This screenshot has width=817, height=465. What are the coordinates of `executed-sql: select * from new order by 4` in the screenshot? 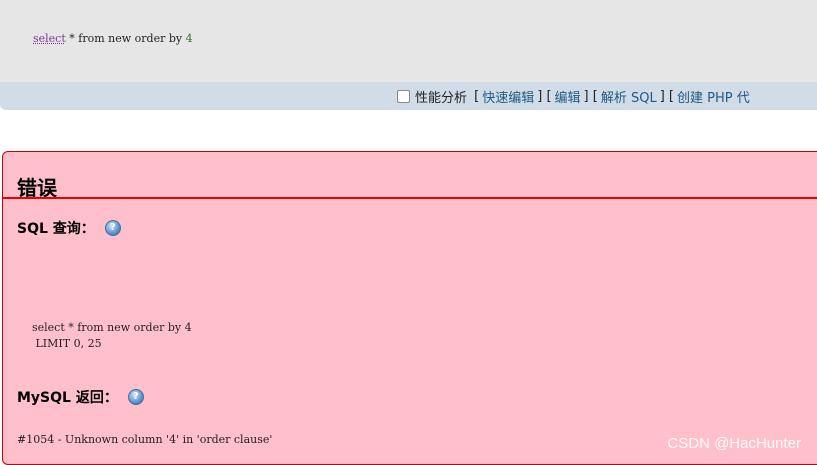 It's located at (113, 38).